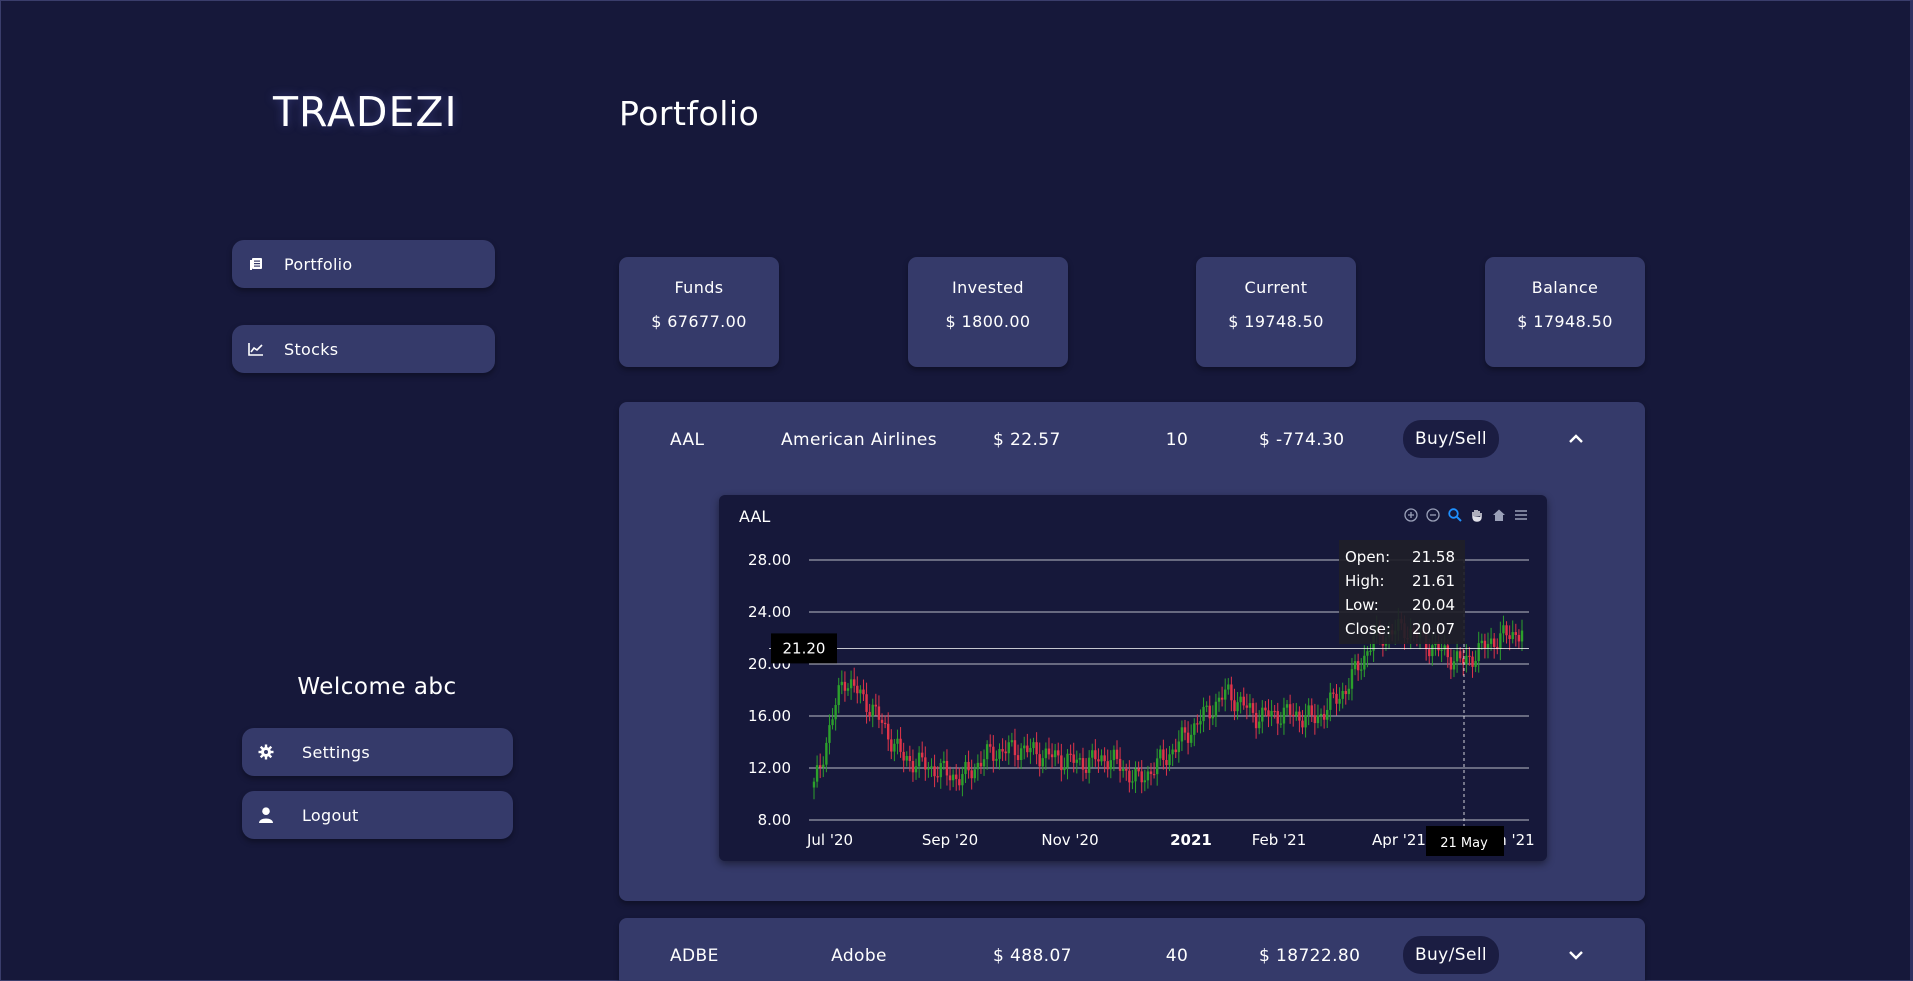 Image resolution: width=1913 pixels, height=981 pixels. I want to click on list-icon, so click(256, 264).